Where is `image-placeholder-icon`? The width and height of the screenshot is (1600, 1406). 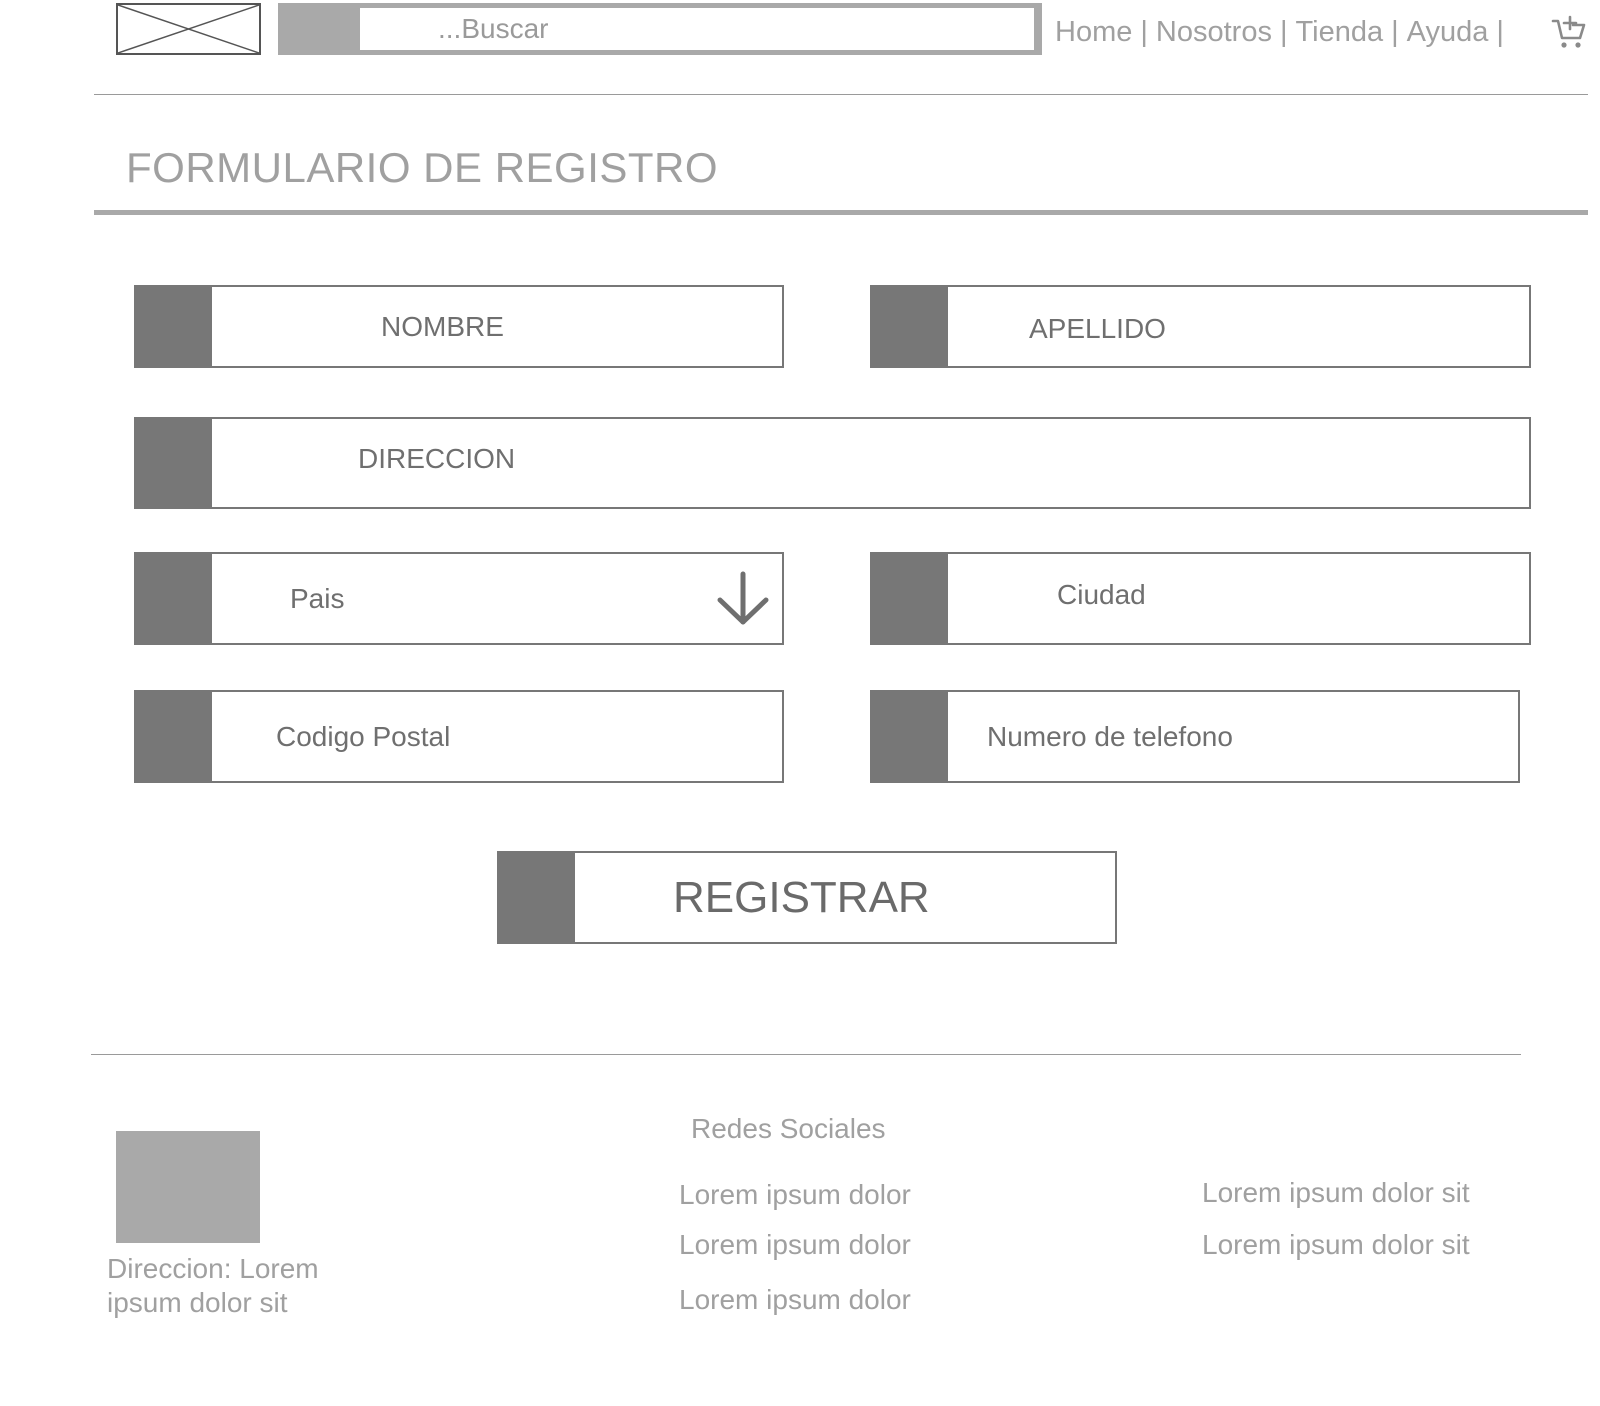 image-placeholder-icon is located at coordinates (188, 29).